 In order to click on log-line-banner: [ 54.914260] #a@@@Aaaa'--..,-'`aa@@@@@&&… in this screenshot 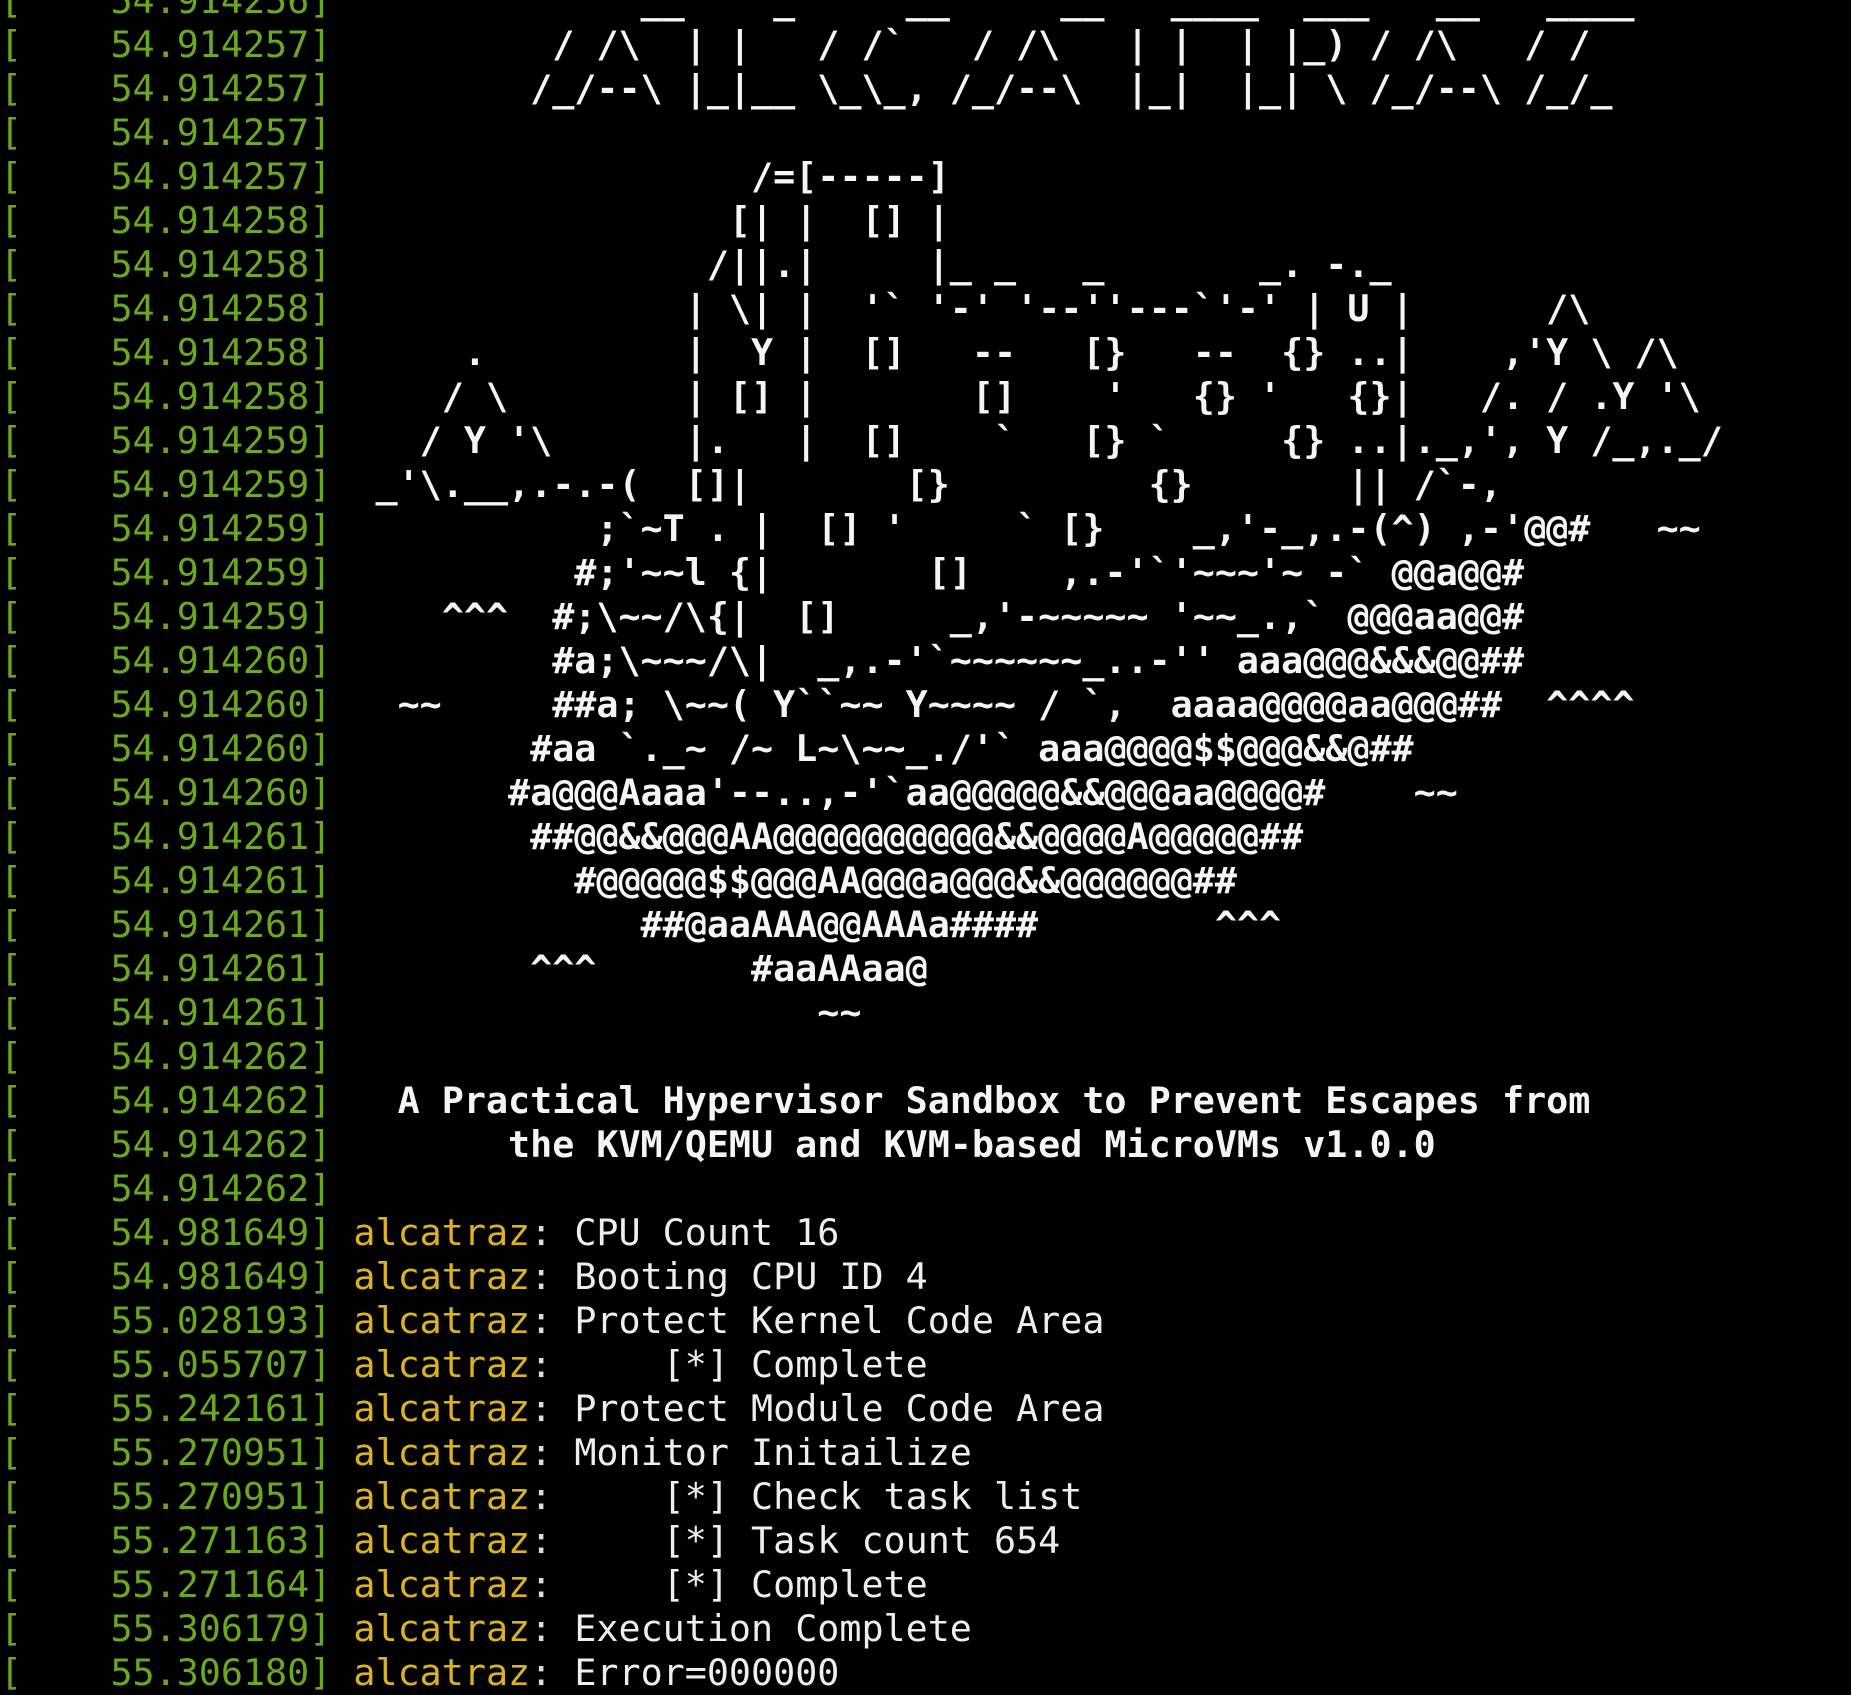, I will do `click(925, 793)`.